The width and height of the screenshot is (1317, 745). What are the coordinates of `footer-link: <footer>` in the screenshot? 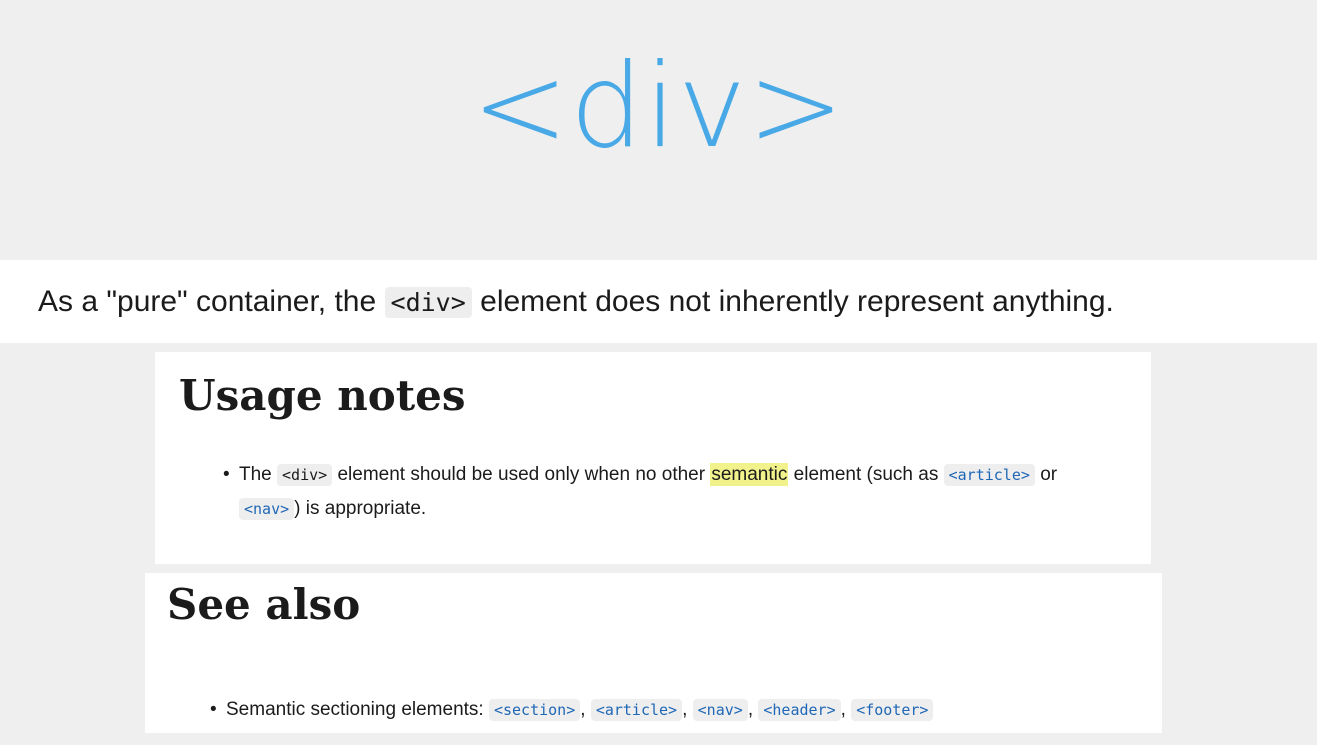 It's located at (892, 710).